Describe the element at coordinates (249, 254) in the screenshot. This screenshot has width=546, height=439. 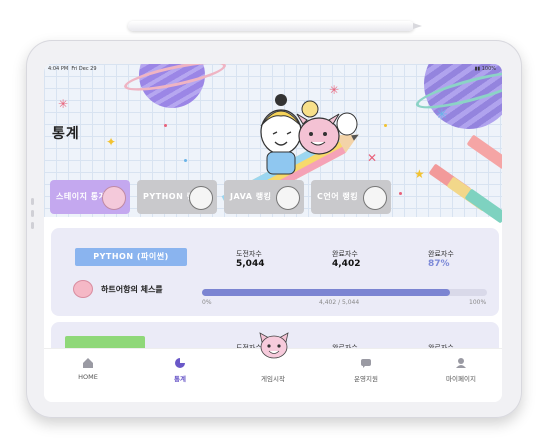
I see `stat-label-challengers: 도전자수` at that location.